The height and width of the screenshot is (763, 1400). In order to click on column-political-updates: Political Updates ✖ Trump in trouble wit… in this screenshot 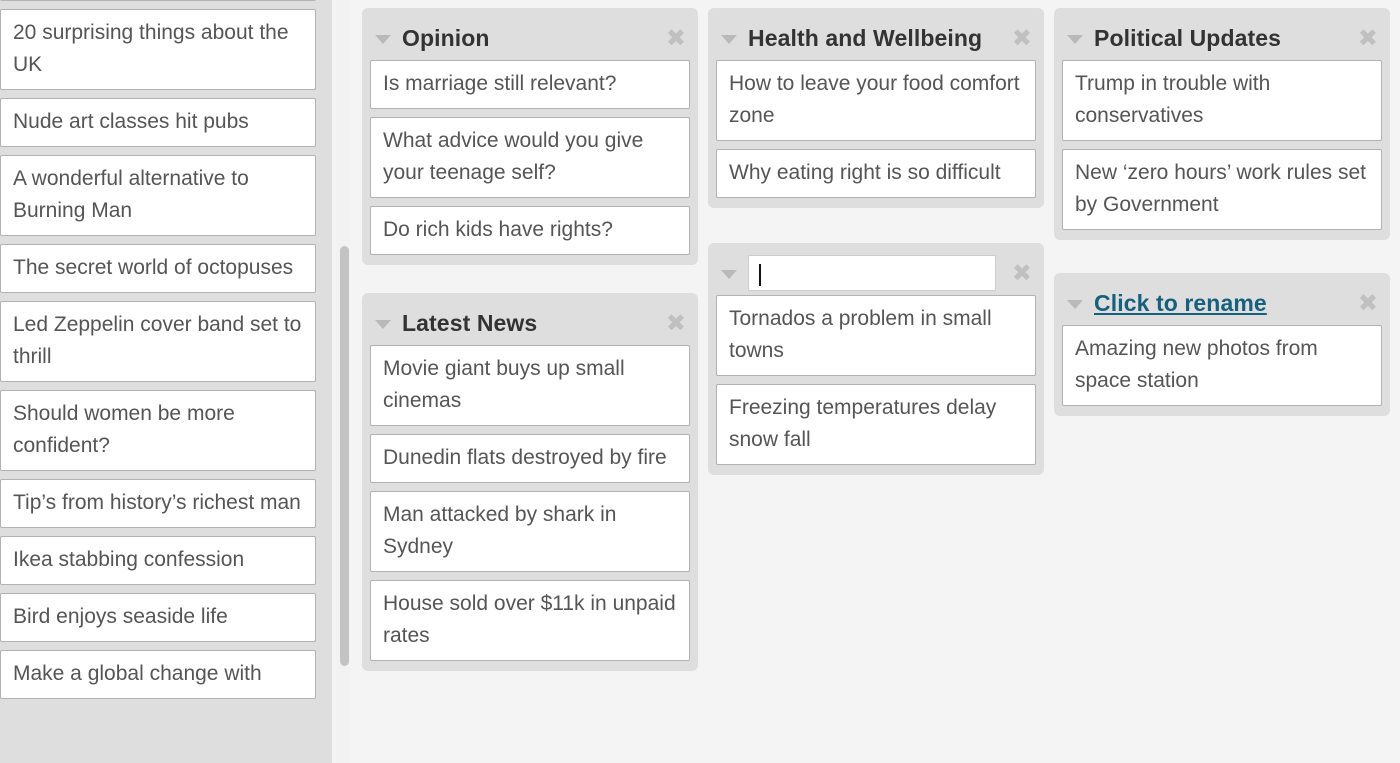, I will do `click(1222, 124)`.